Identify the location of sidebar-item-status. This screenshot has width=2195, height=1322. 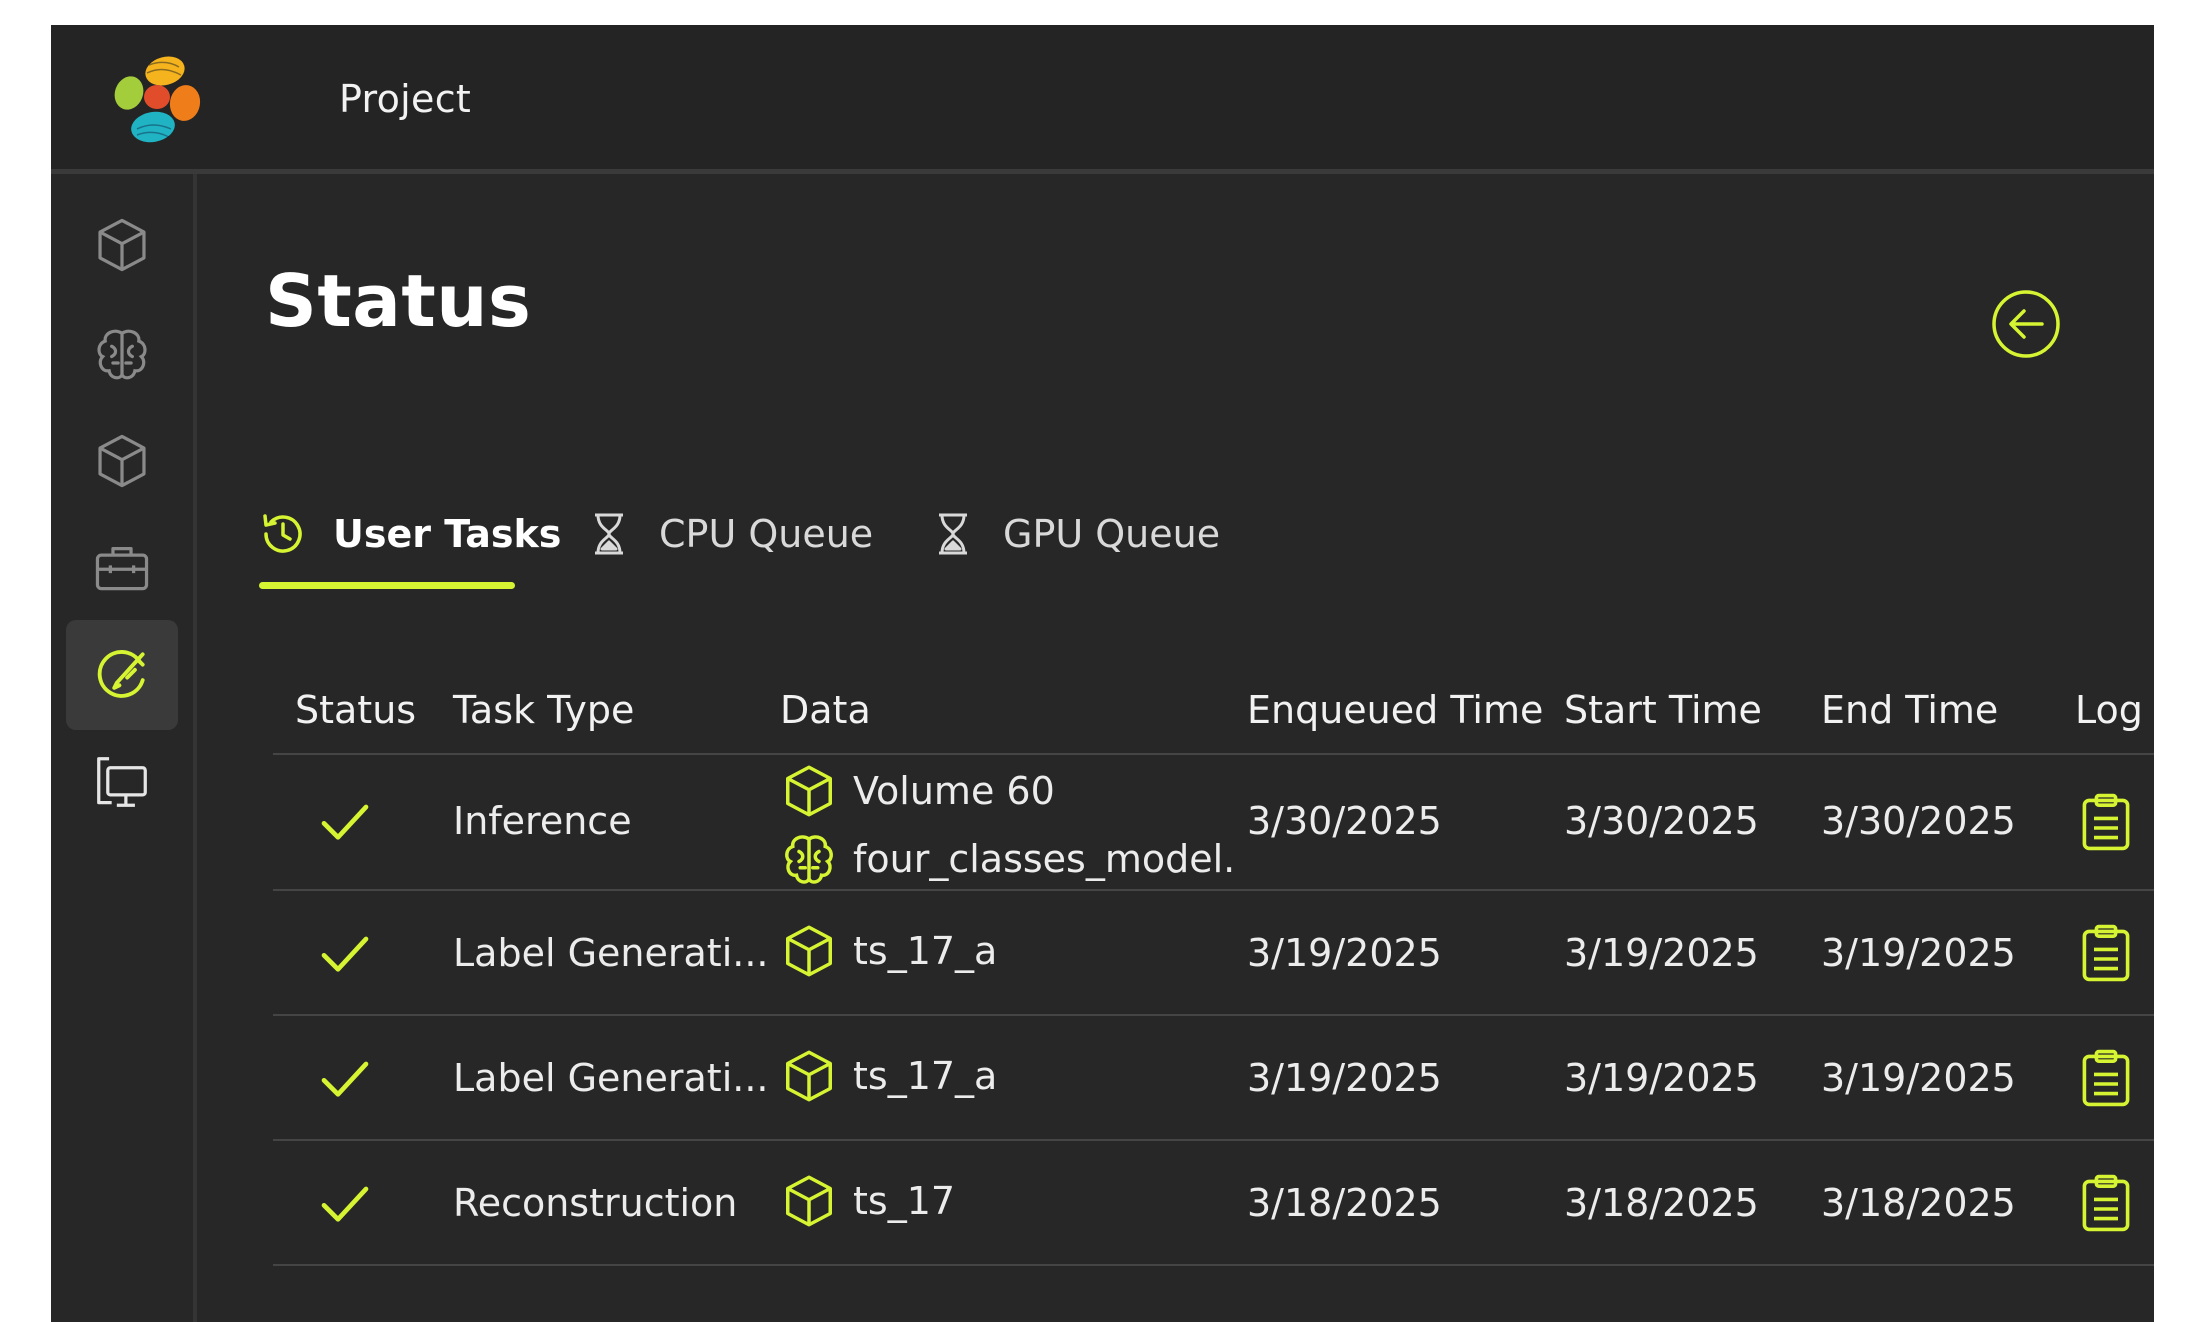
(122, 675).